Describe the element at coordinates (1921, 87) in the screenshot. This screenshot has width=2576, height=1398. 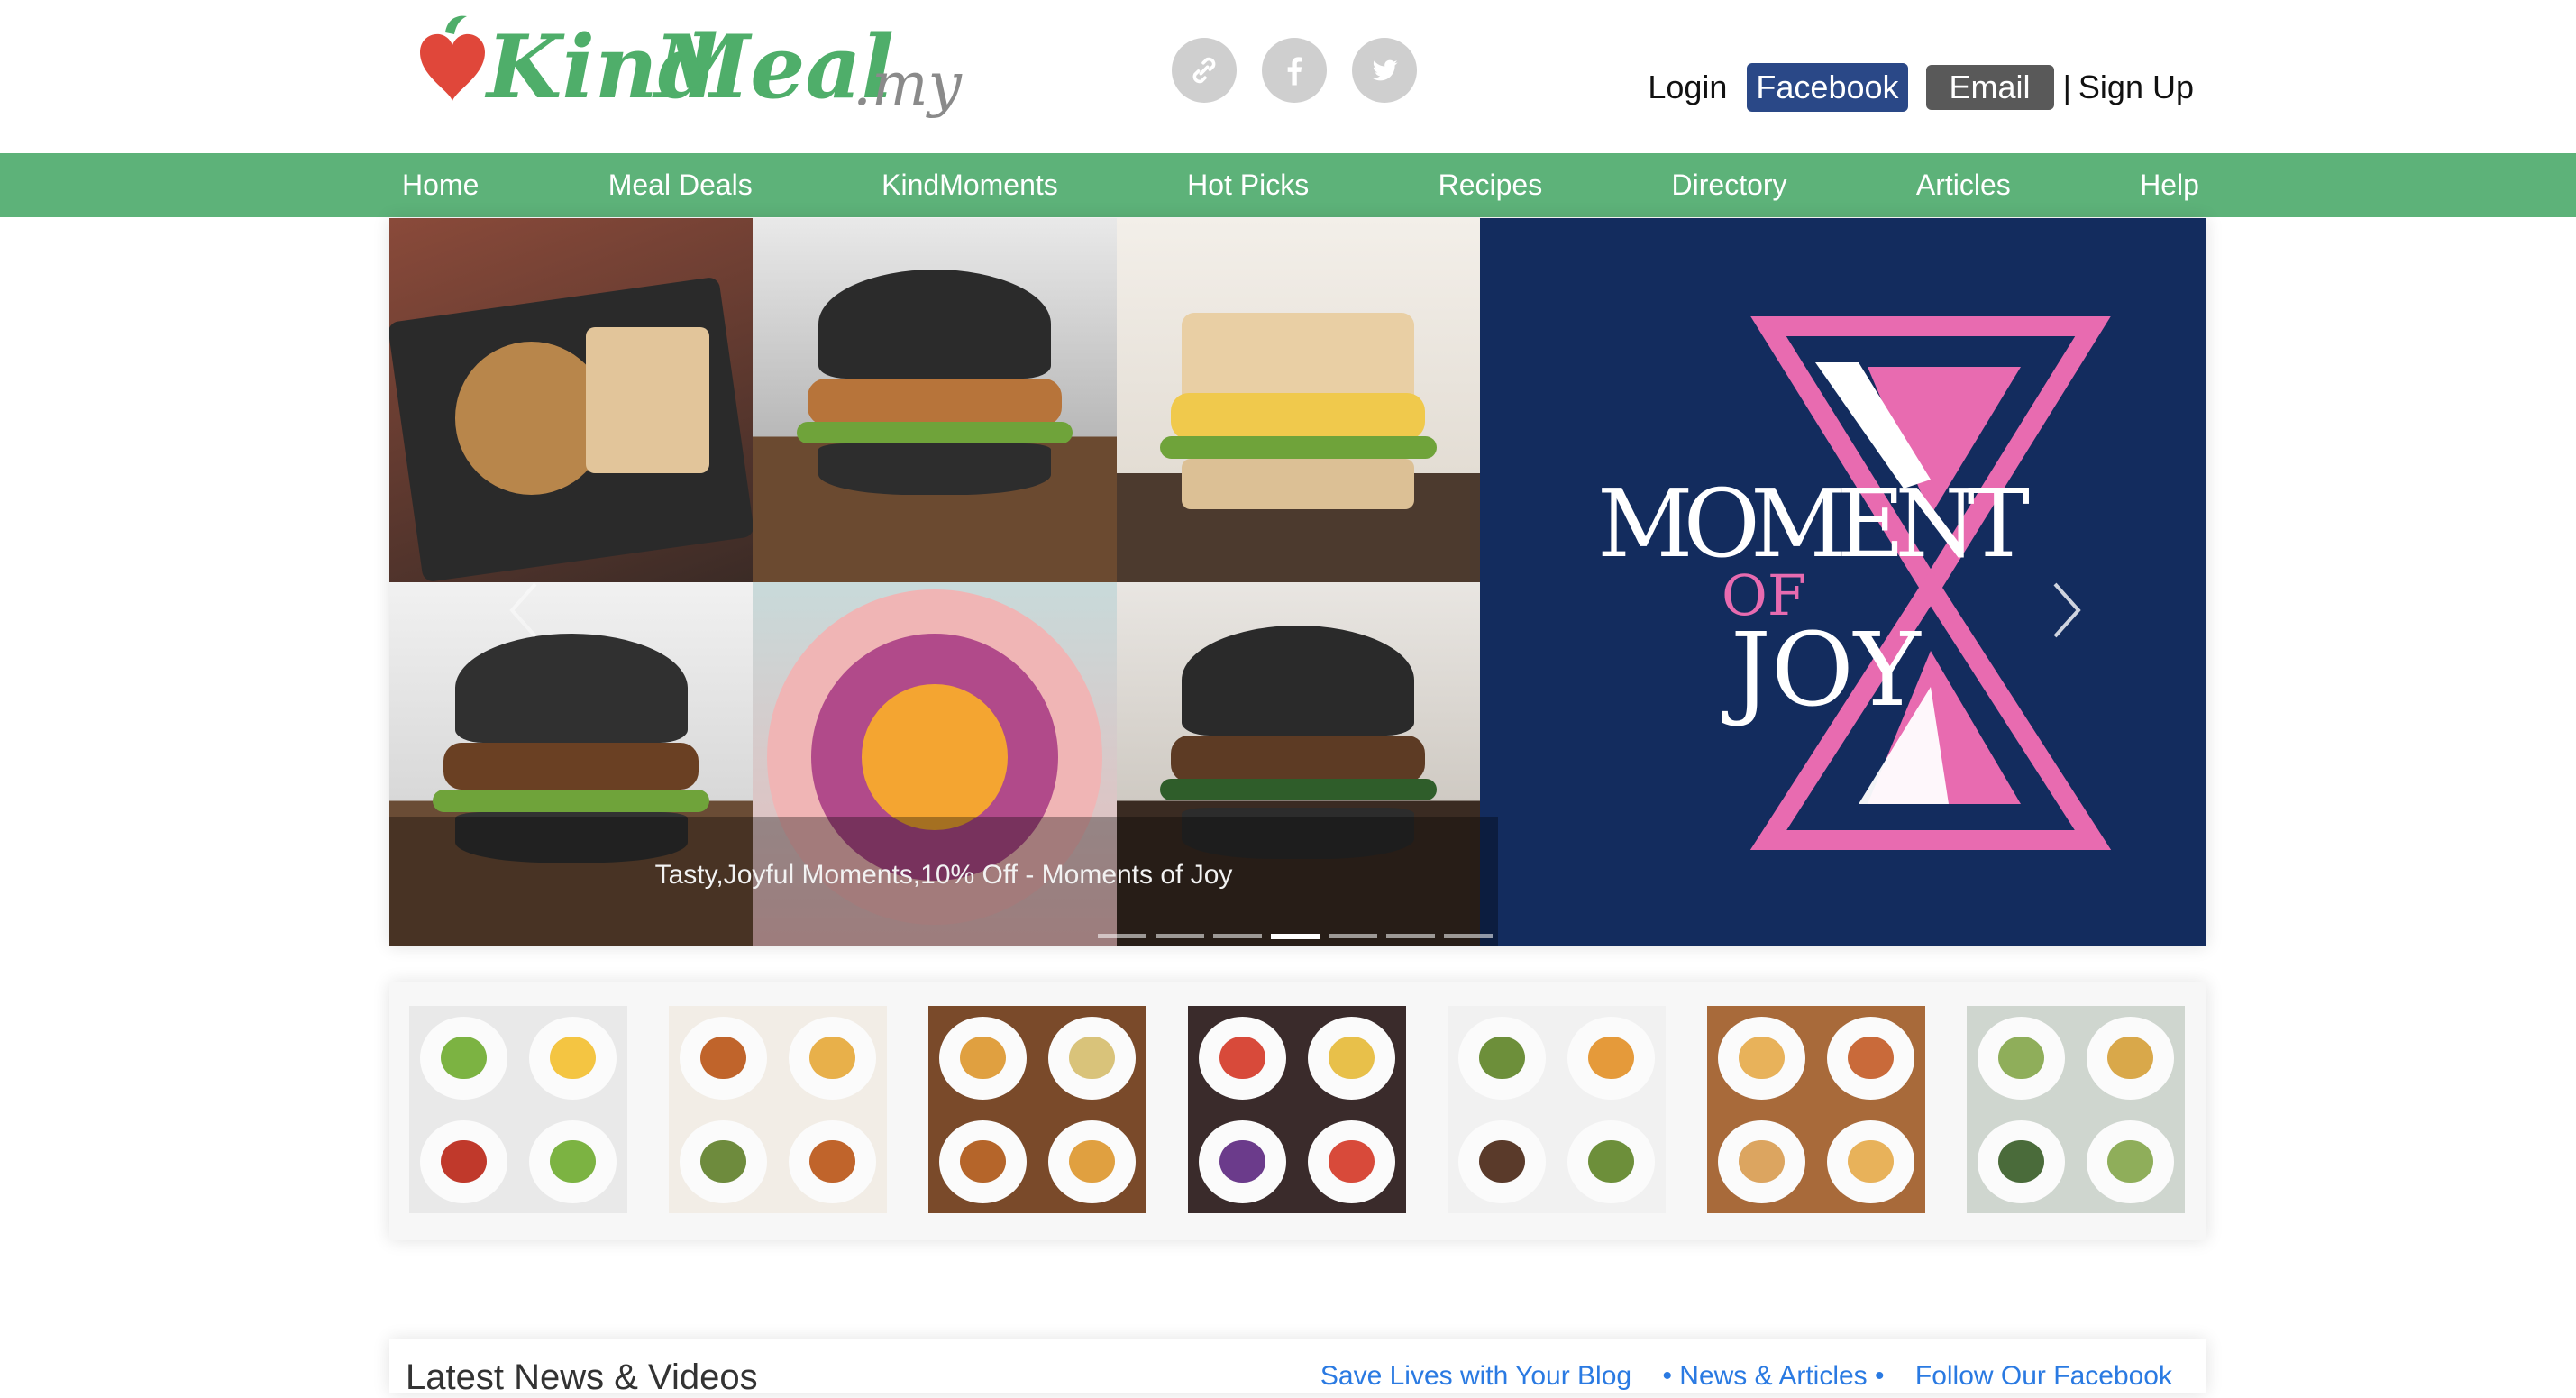
I see `auth-links: Login Facebook Email | Sign Up` at that location.